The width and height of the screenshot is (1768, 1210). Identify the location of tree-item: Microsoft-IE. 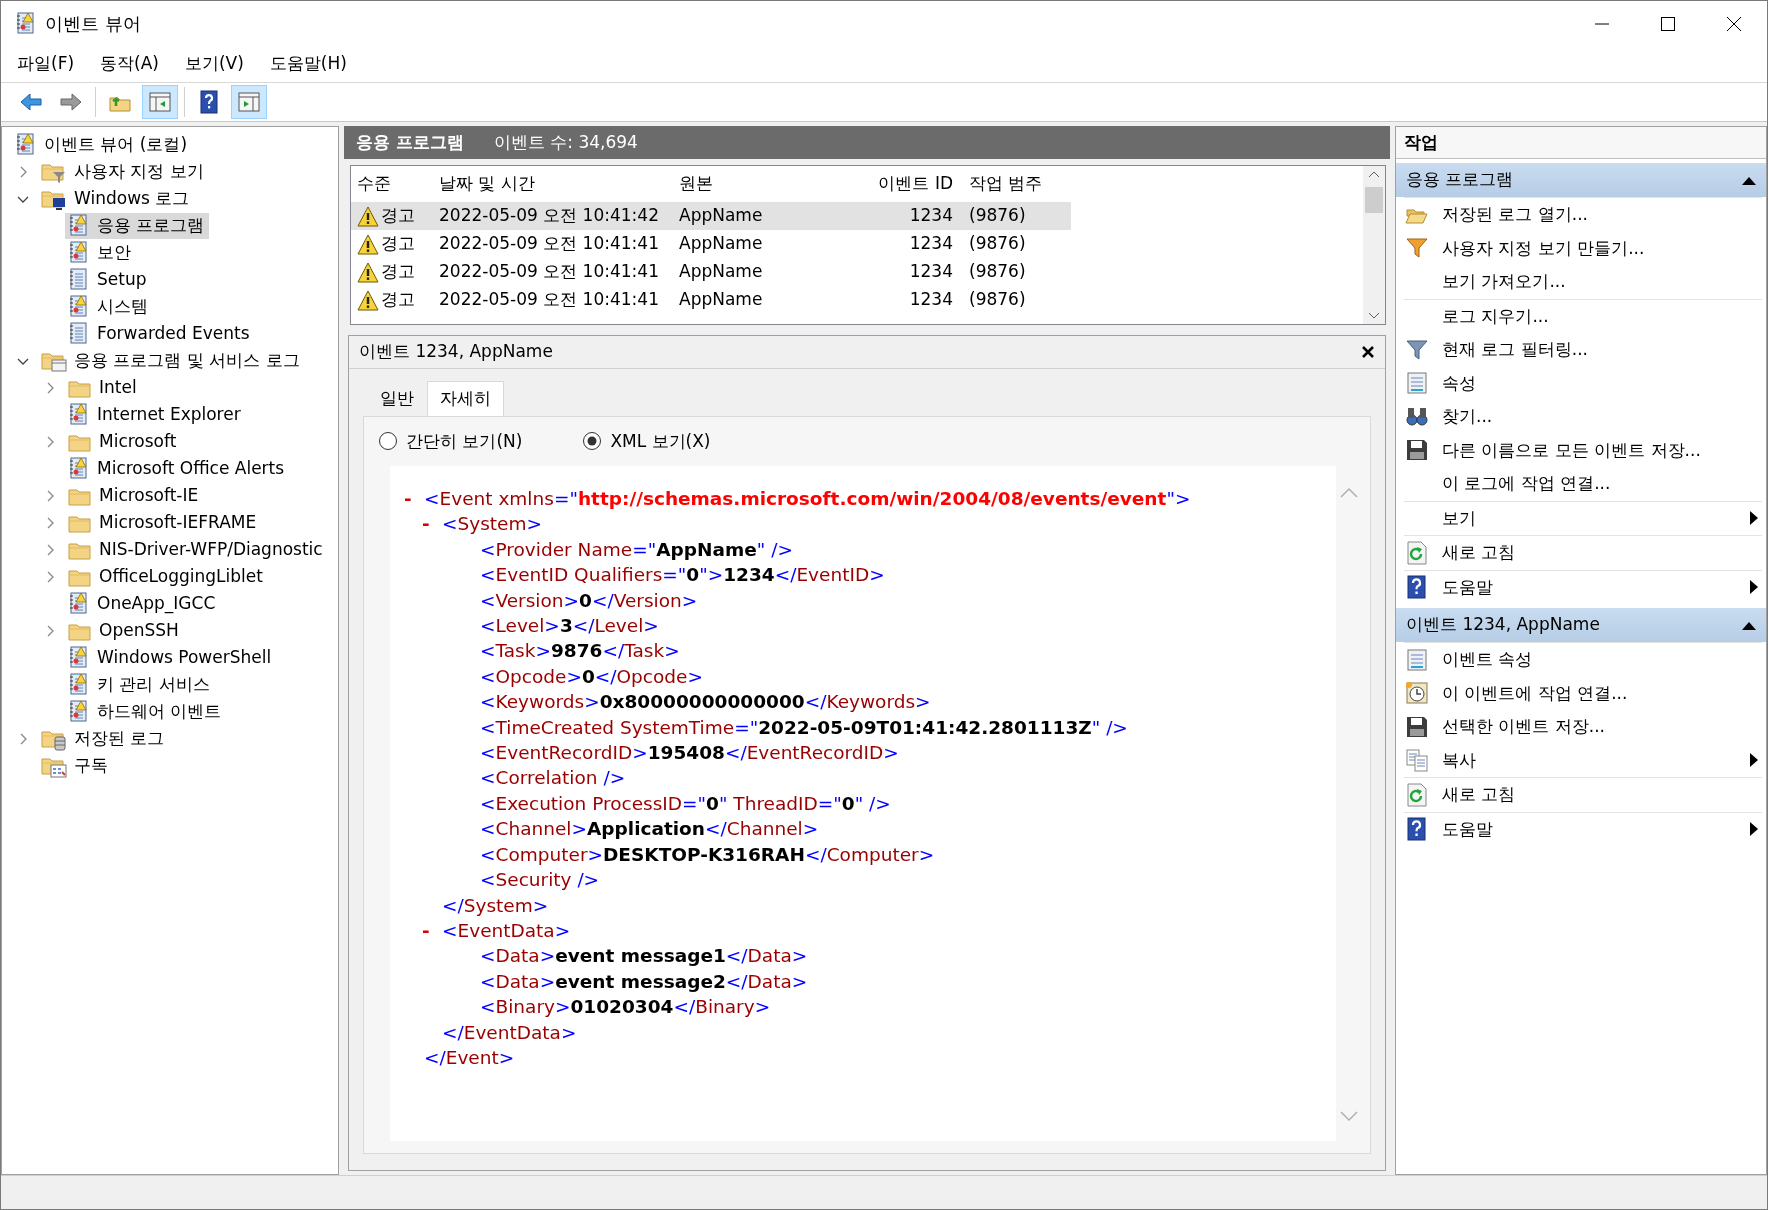
(134, 495).